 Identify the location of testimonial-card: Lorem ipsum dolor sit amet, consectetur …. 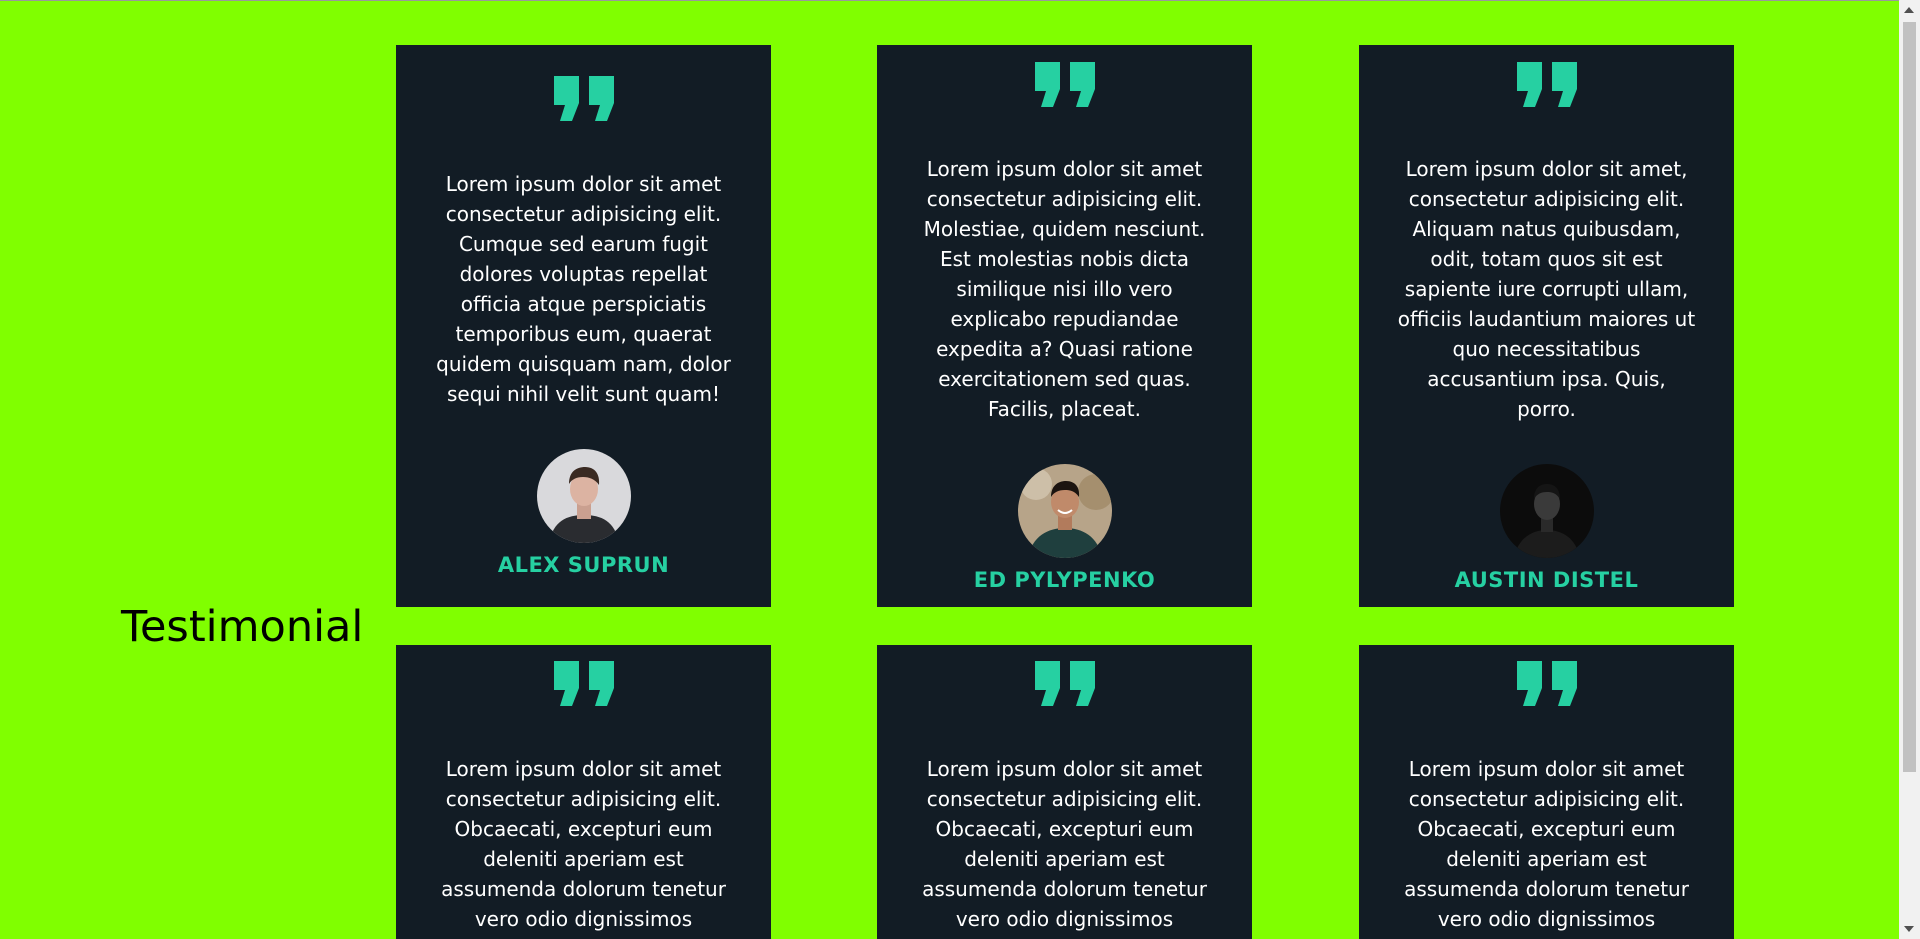
(1546, 326).